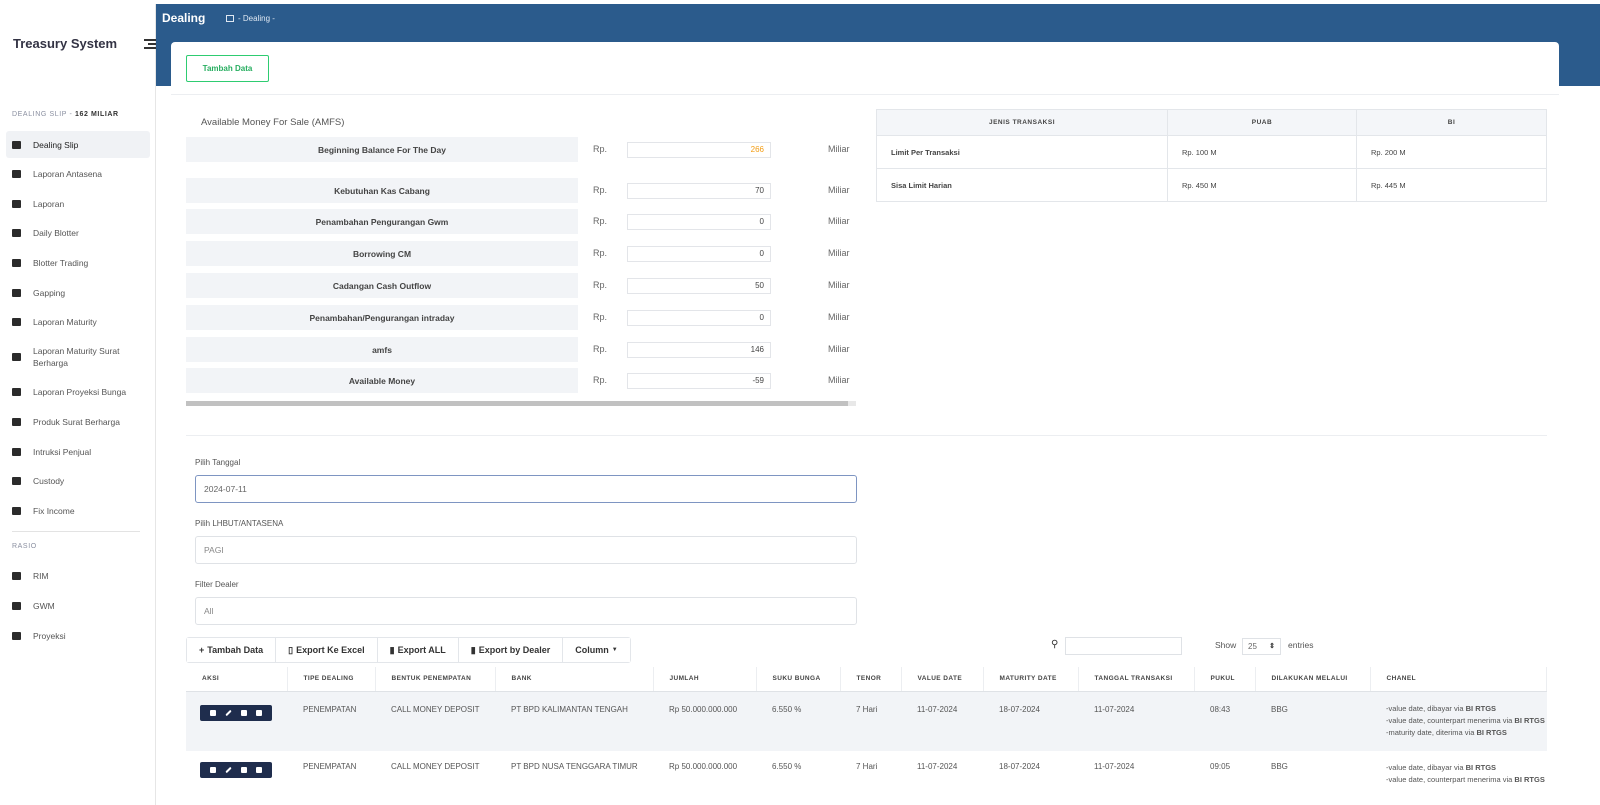  I want to click on amfs-value-field: 266, so click(699, 150).